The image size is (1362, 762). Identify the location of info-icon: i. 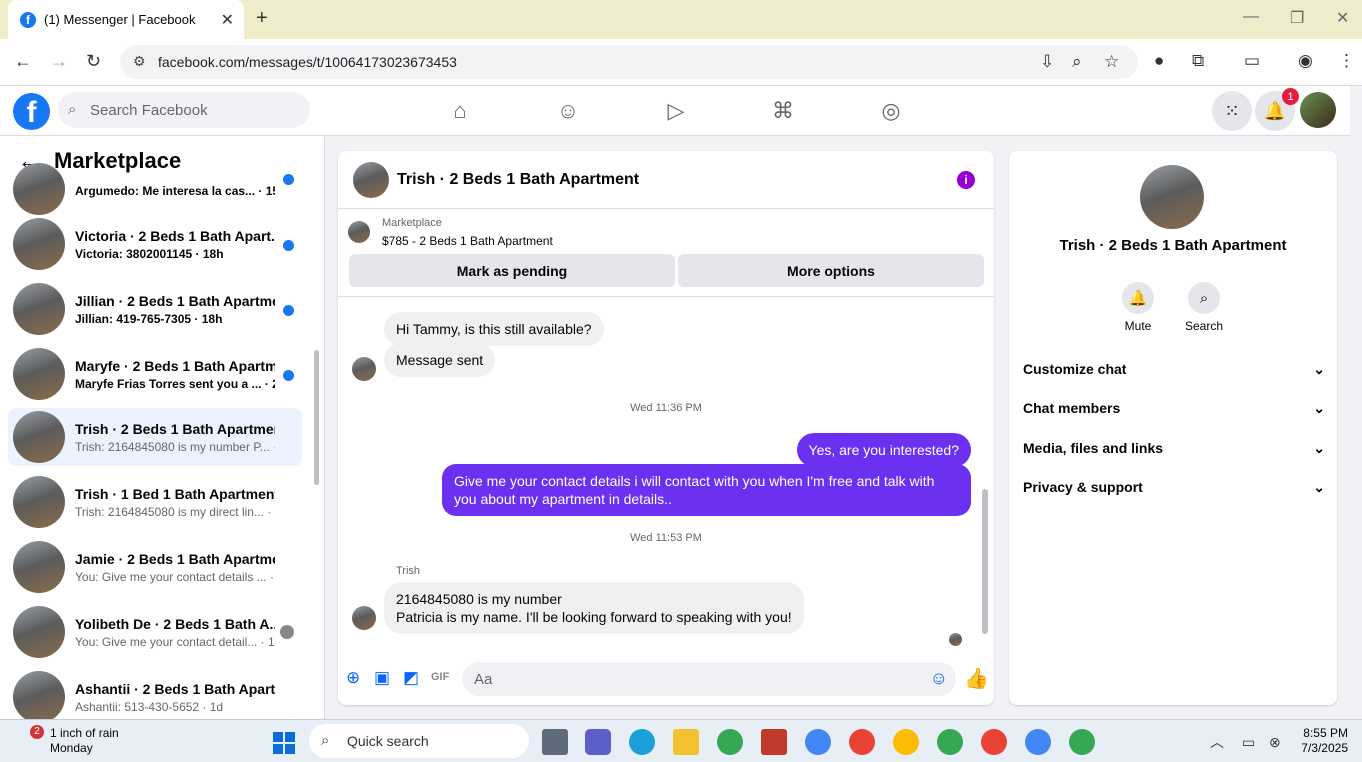
(966, 180).